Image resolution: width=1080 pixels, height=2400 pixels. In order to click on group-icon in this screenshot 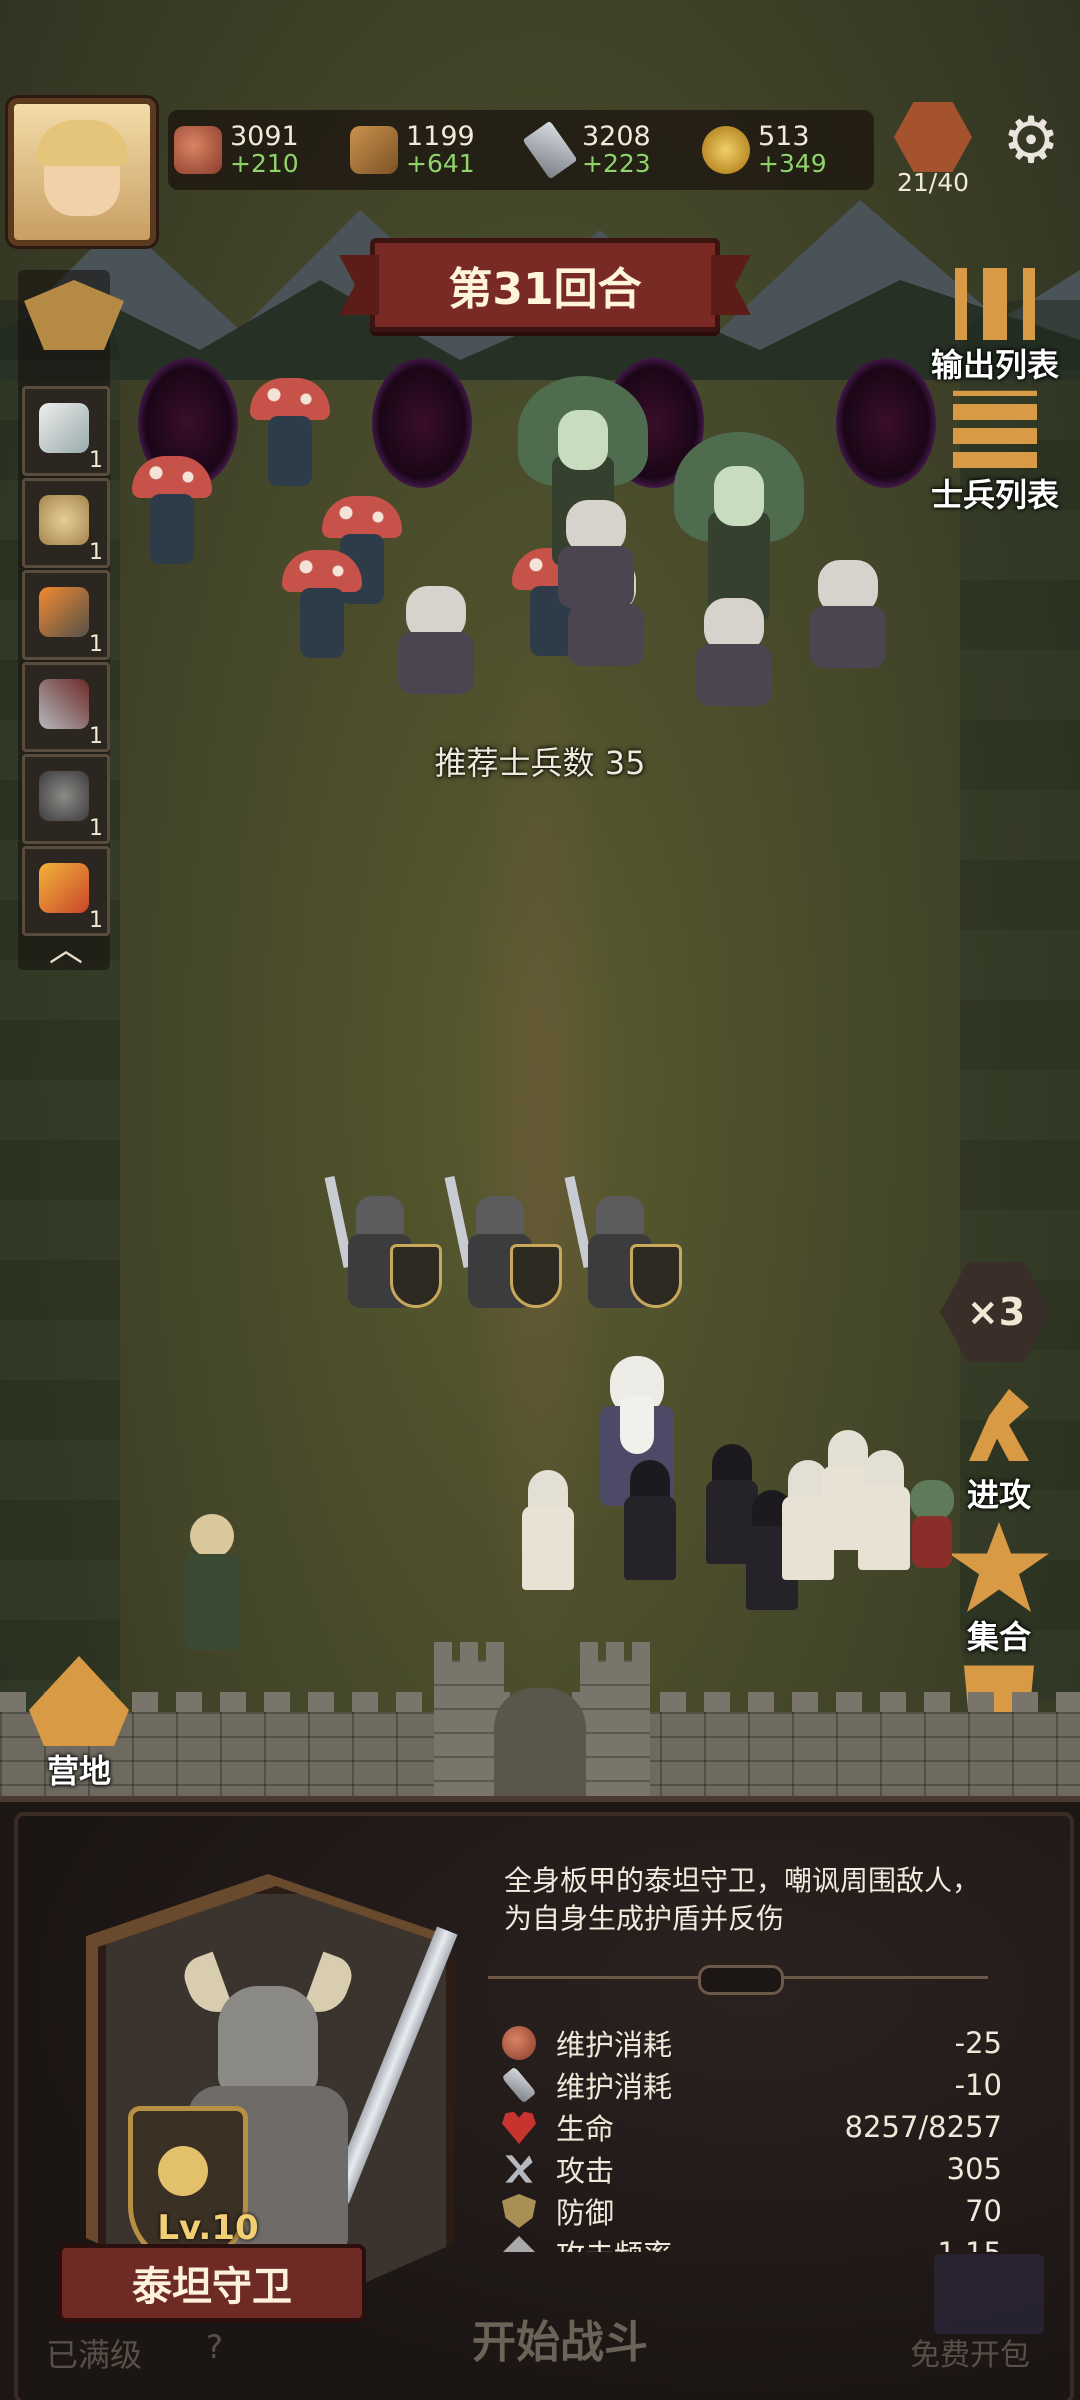, I will do `click(933, 137)`.